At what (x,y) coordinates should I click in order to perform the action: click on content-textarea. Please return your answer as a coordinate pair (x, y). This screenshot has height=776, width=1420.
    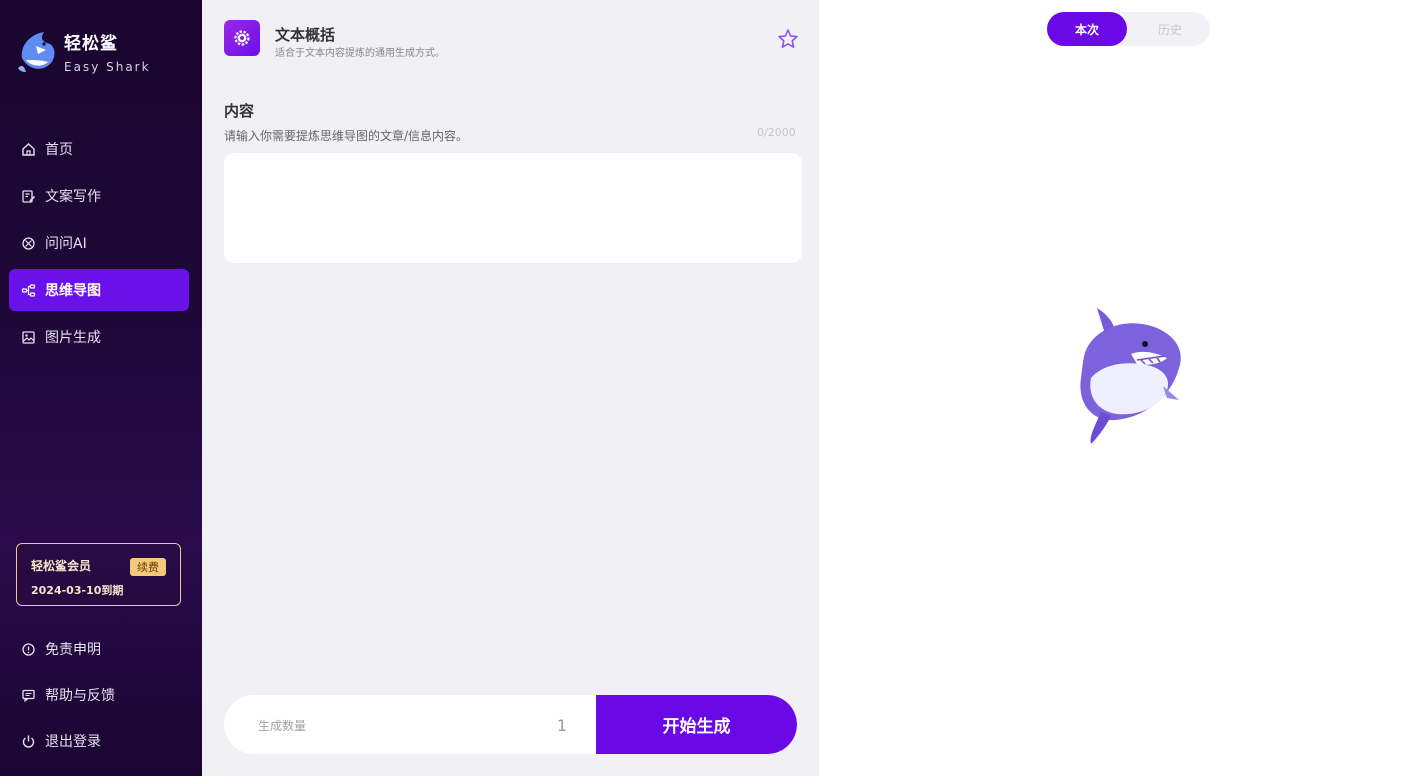
    Looking at the image, I should click on (513, 208).